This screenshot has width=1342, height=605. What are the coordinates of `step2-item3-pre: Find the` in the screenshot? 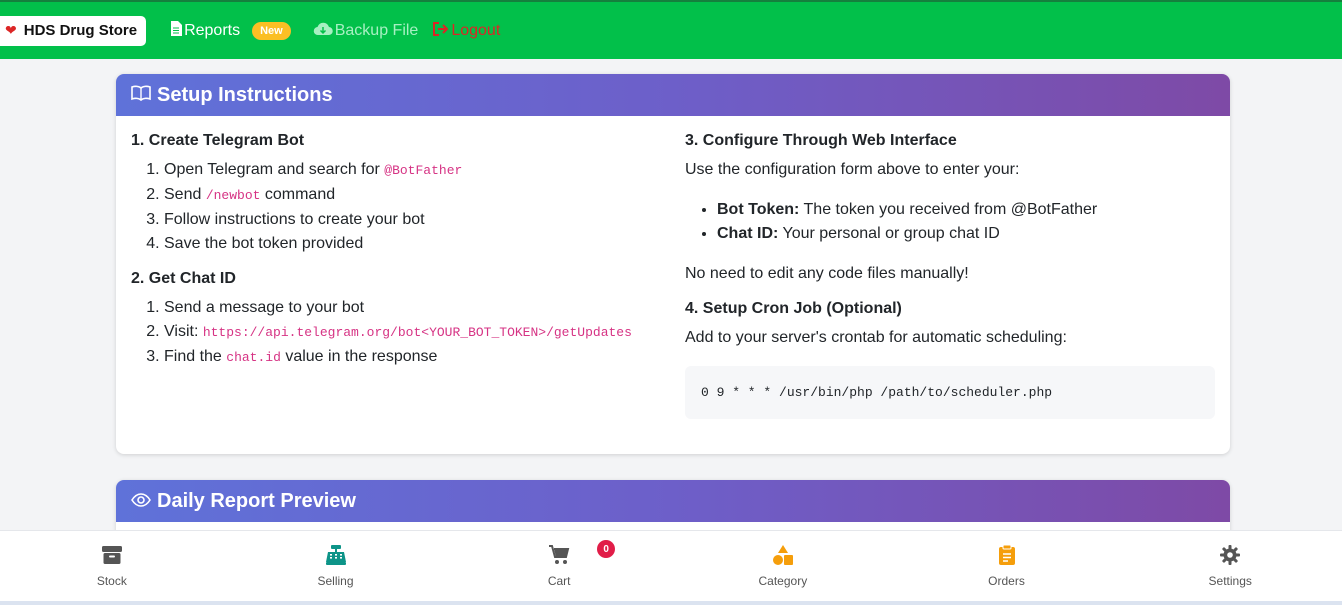 It's located at (195, 356).